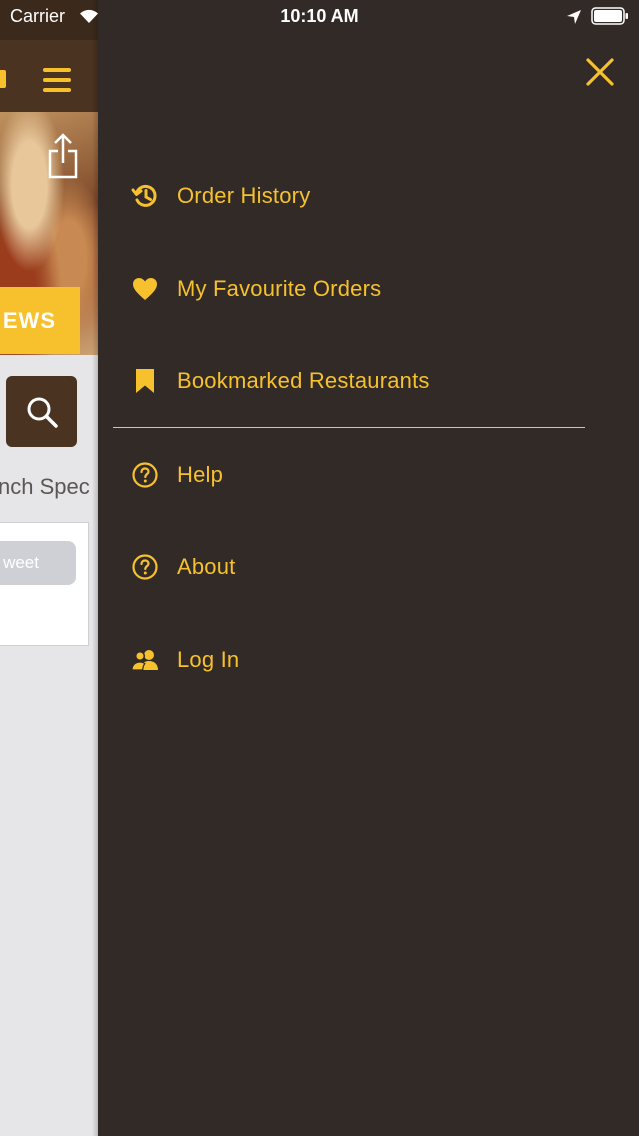 Image resolution: width=639 pixels, height=1136 pixels. Describe the element at coordinates (57, 80) in the screenshot. I see `hamburger-menu-icon` at that location.